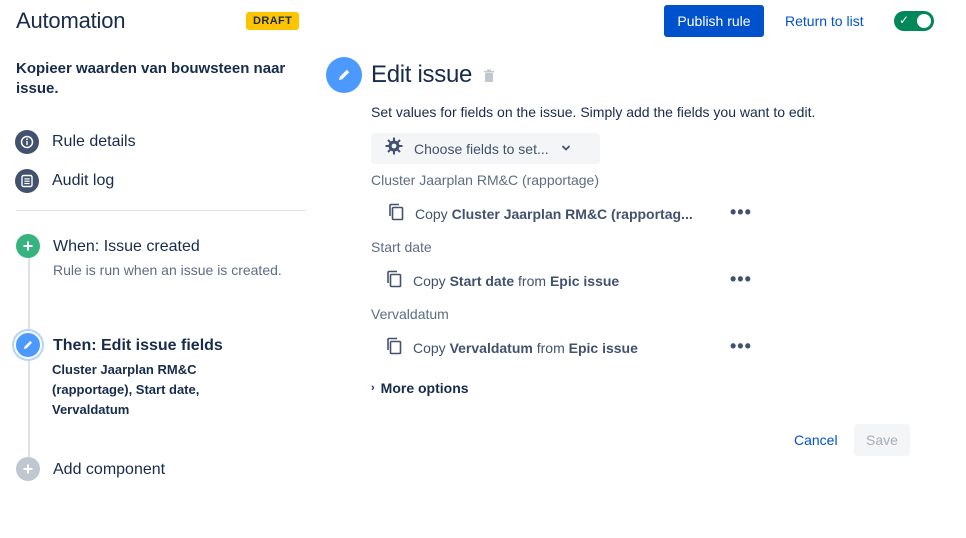 The height and width of the screenshot is (538, 966). What do you see at coordinates (491, 347) in the screenshot?
I see `field-name: Vervaldatum` at bounding box center [491, 347].